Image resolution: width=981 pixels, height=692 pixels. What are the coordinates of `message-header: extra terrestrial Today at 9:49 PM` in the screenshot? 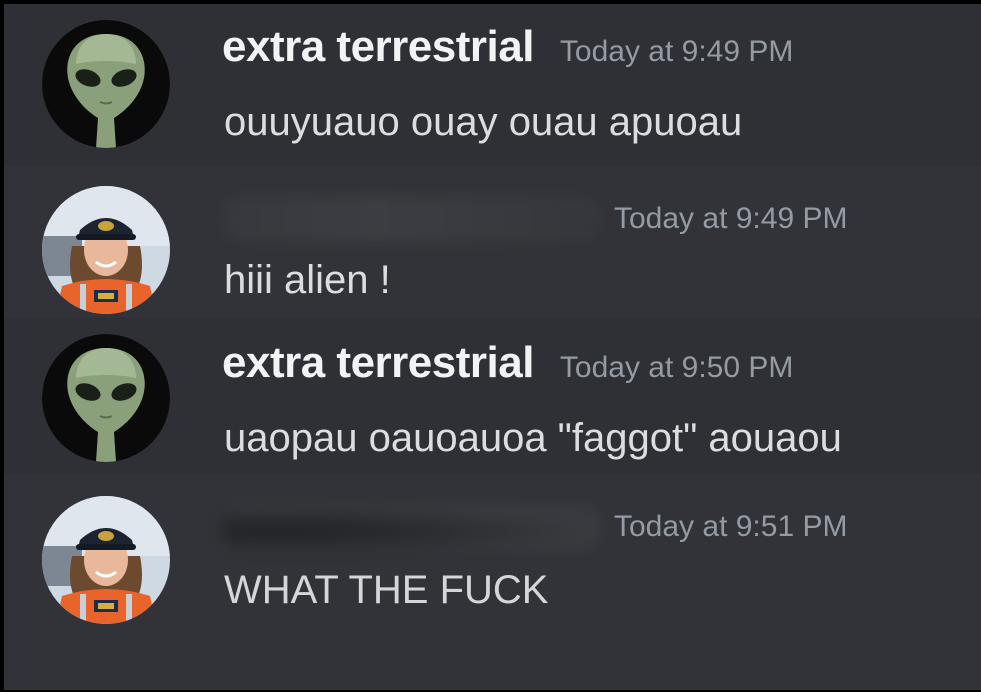 It's located at (507, 52).